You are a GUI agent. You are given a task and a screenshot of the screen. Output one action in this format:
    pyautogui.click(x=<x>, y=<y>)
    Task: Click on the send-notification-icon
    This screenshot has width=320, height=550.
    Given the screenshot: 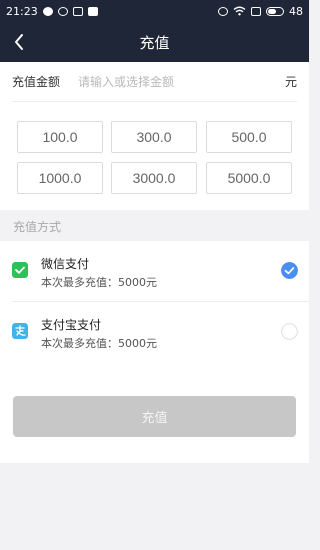 What is the action you would take?
    pyautogui.click(x=92, y=11)
    